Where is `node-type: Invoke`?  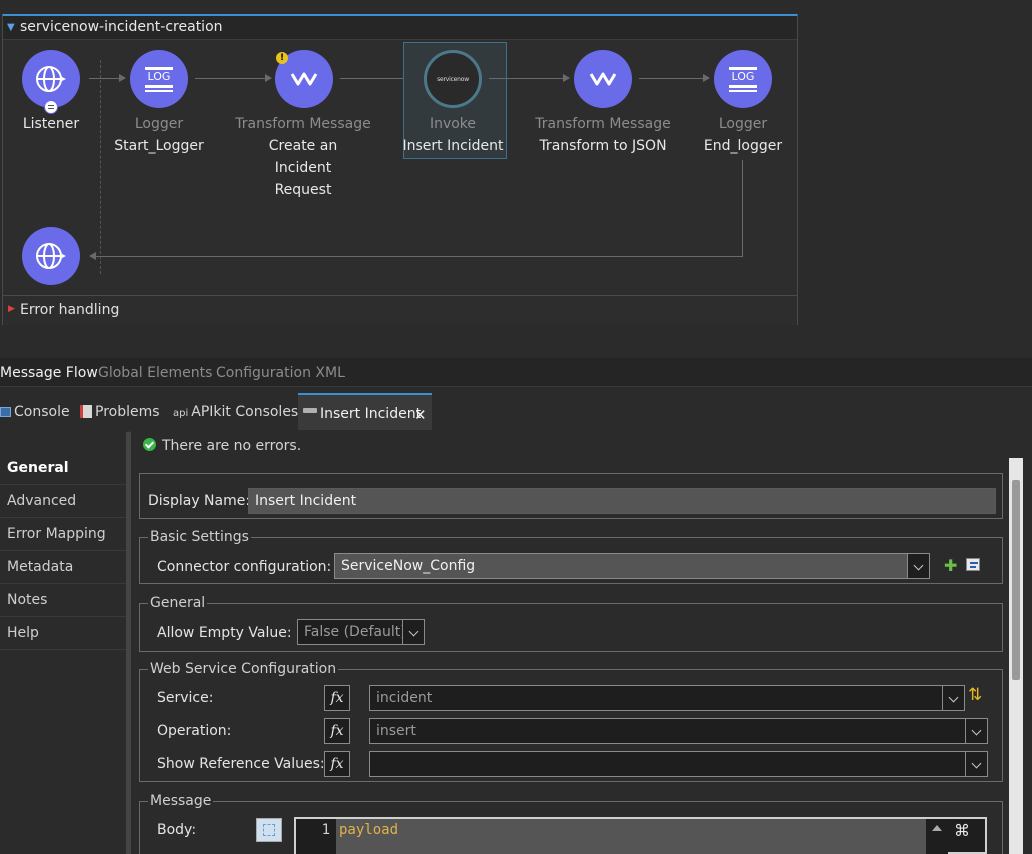 node-type: Invoke is located at coordinates (453, 124).